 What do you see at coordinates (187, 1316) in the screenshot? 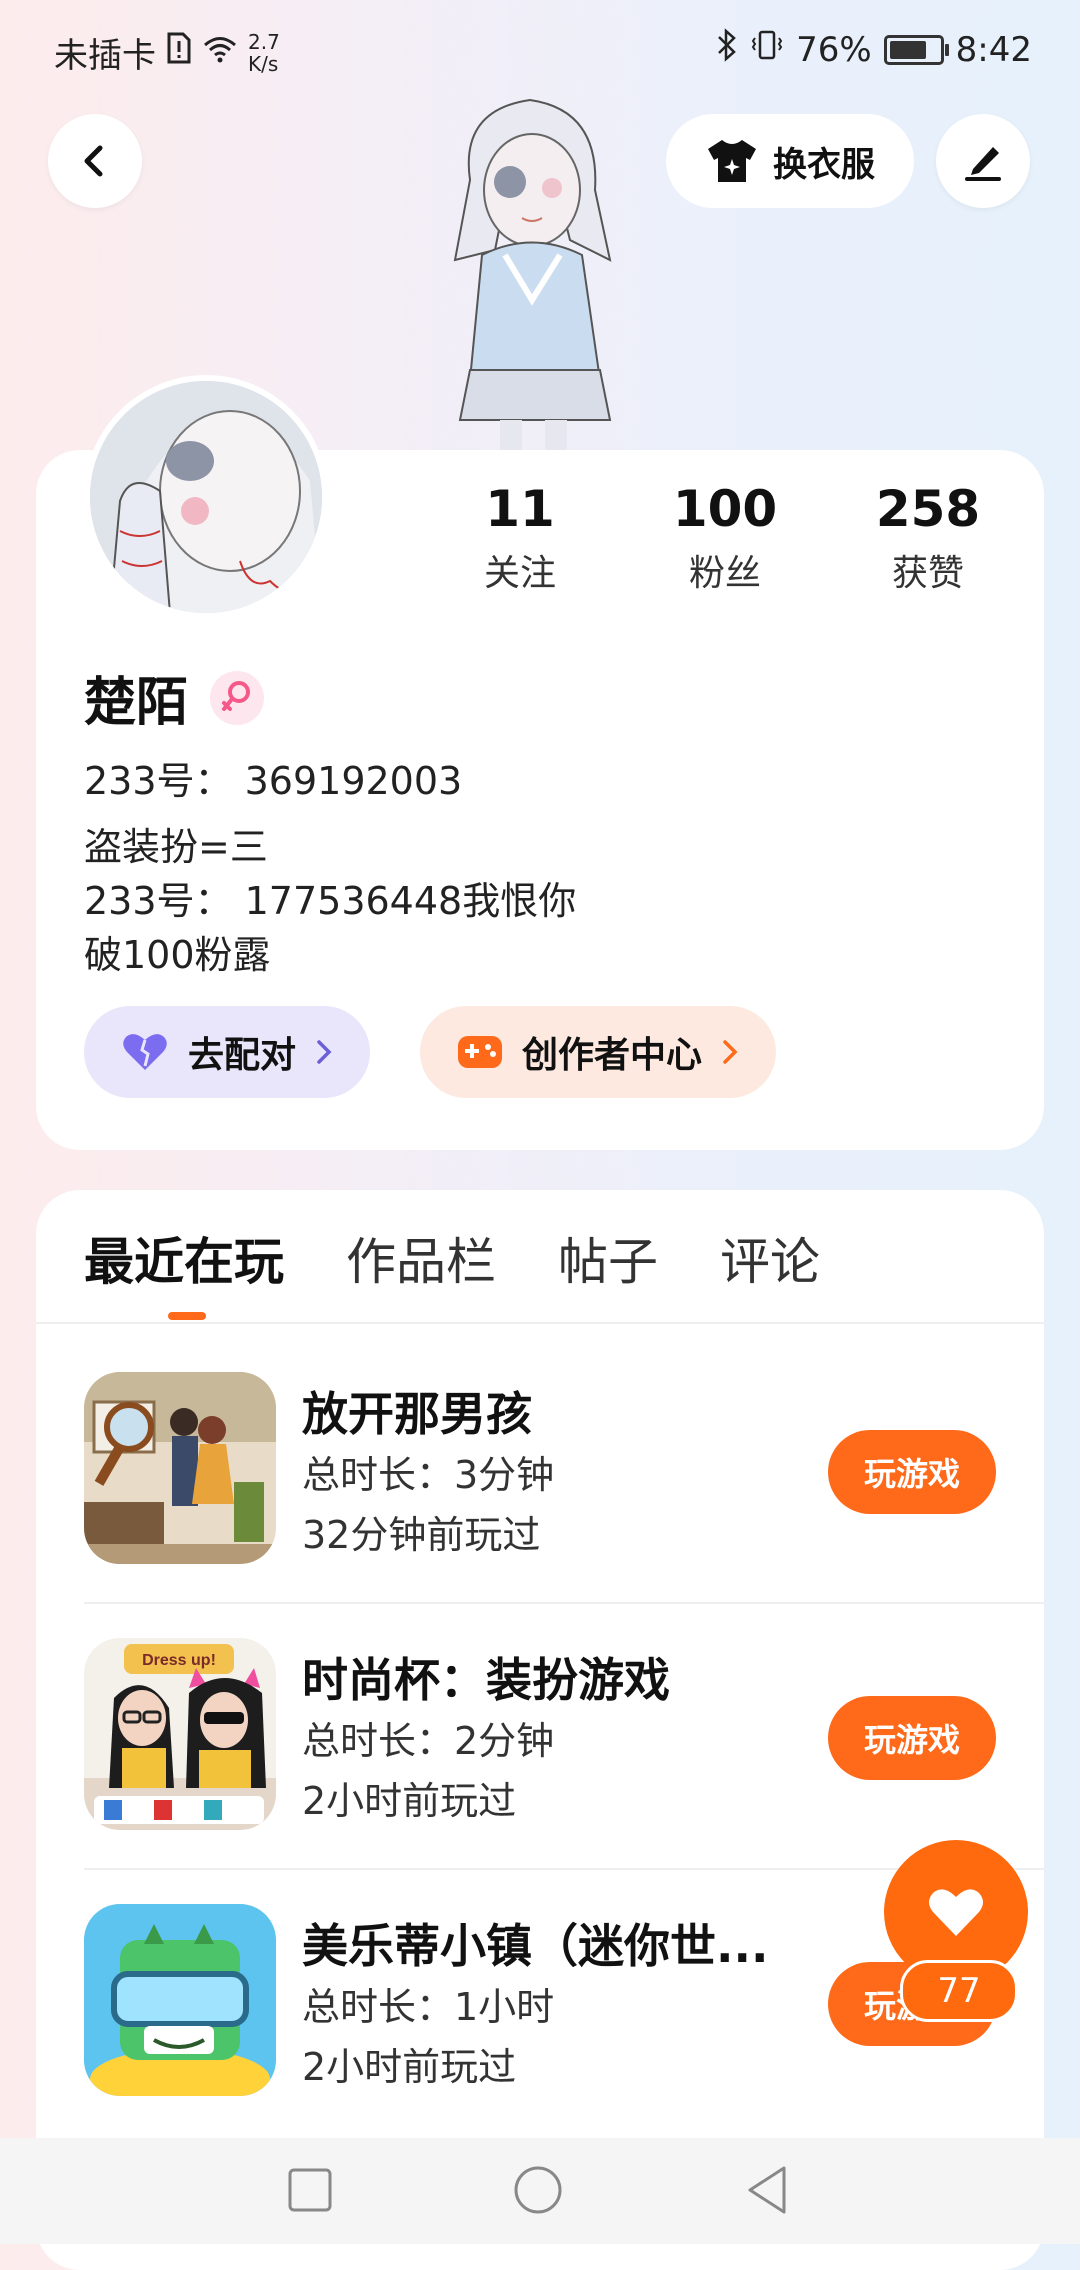
I see `tab-indicator` at bounding box center [187, 1316].